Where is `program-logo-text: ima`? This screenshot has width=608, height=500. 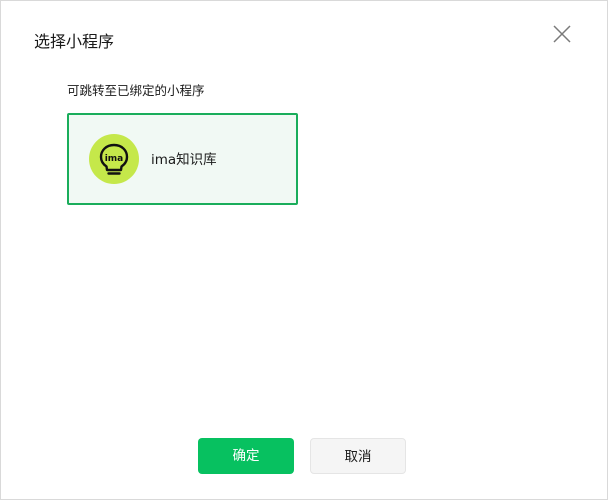 program-logo-text: ima is located at coordinates (114, 159).